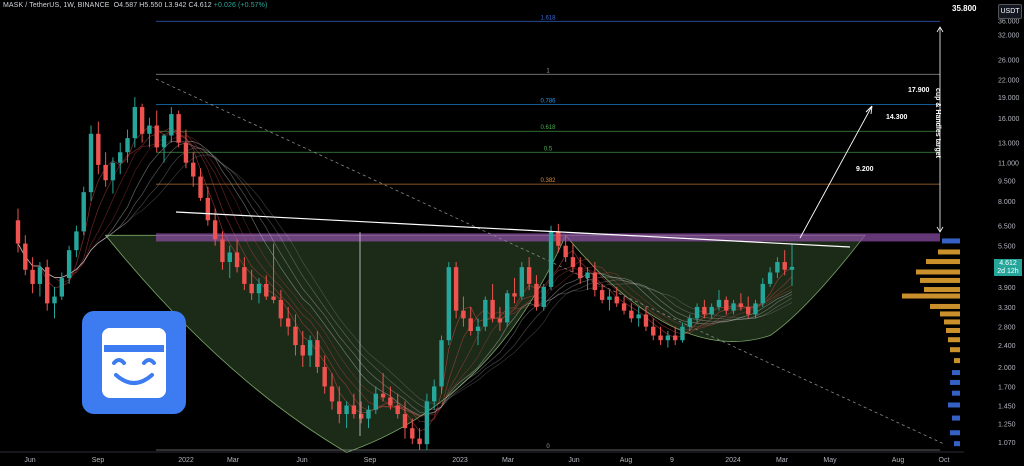 This screenshot has height=466, width=1024. Describe the element at coordinates (1008, 267) in the screenshot. I see `last-price-badge: 4.612 2d 12h` at that location.